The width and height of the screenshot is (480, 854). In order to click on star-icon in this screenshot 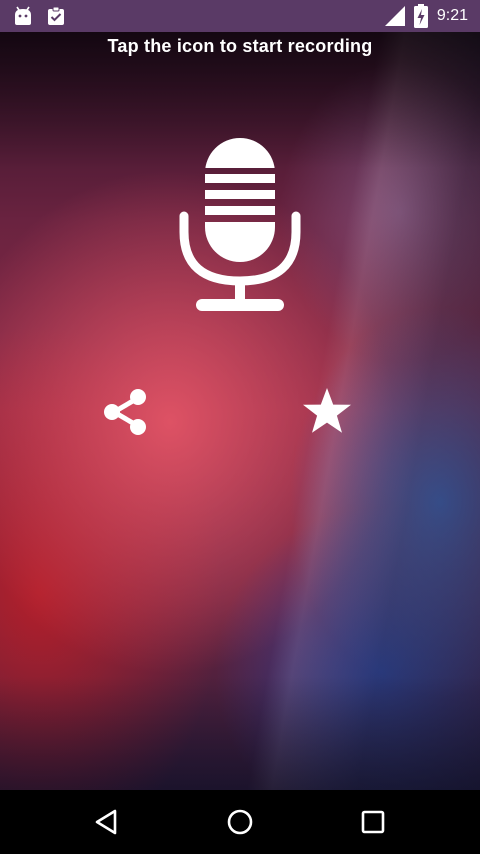, I will do `click(327, 410)`.